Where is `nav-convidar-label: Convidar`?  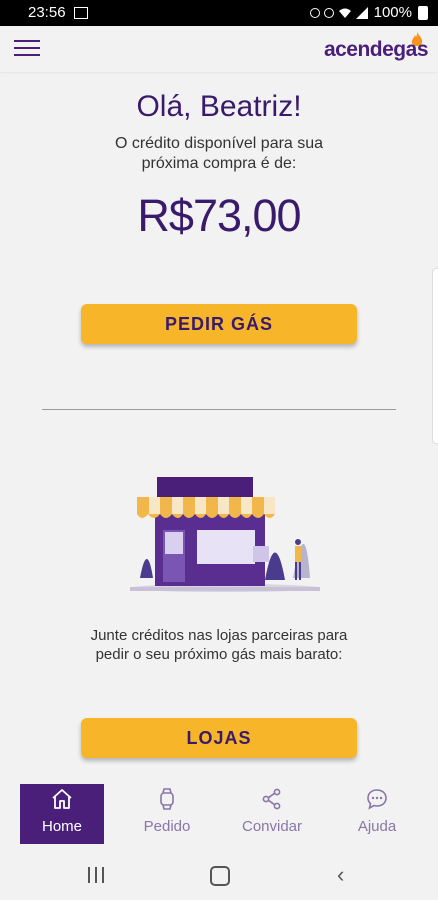 nav-convidar-label: Convidar is located at coordinates (272, 826).